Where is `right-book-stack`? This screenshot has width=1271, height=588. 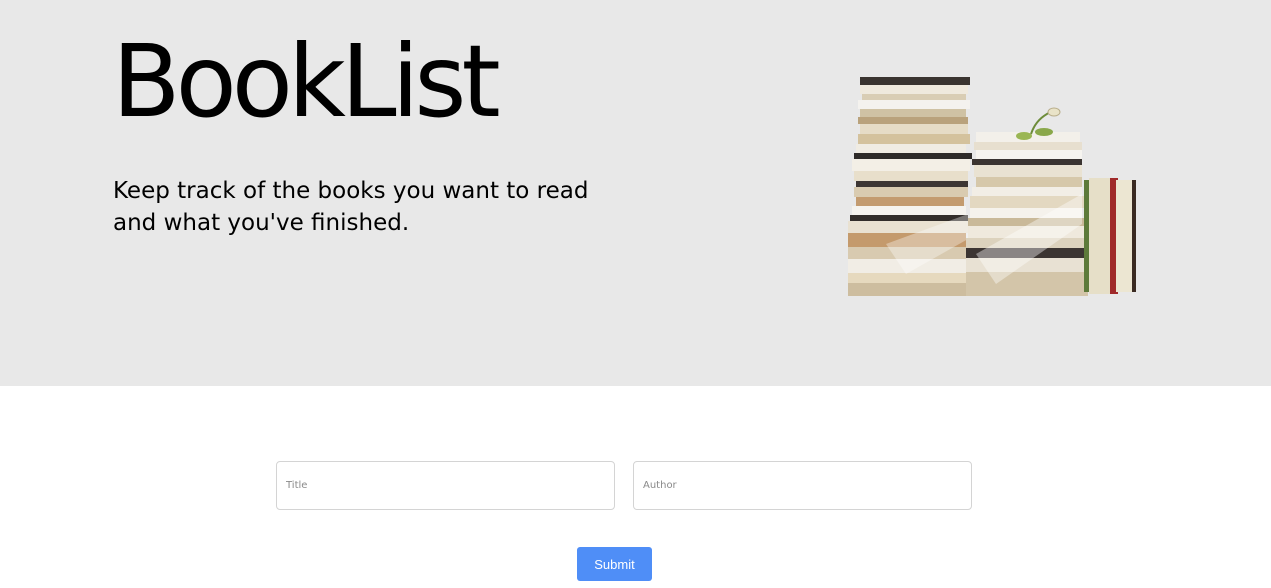 right-book-stack is located at coordinates (1110, 236).